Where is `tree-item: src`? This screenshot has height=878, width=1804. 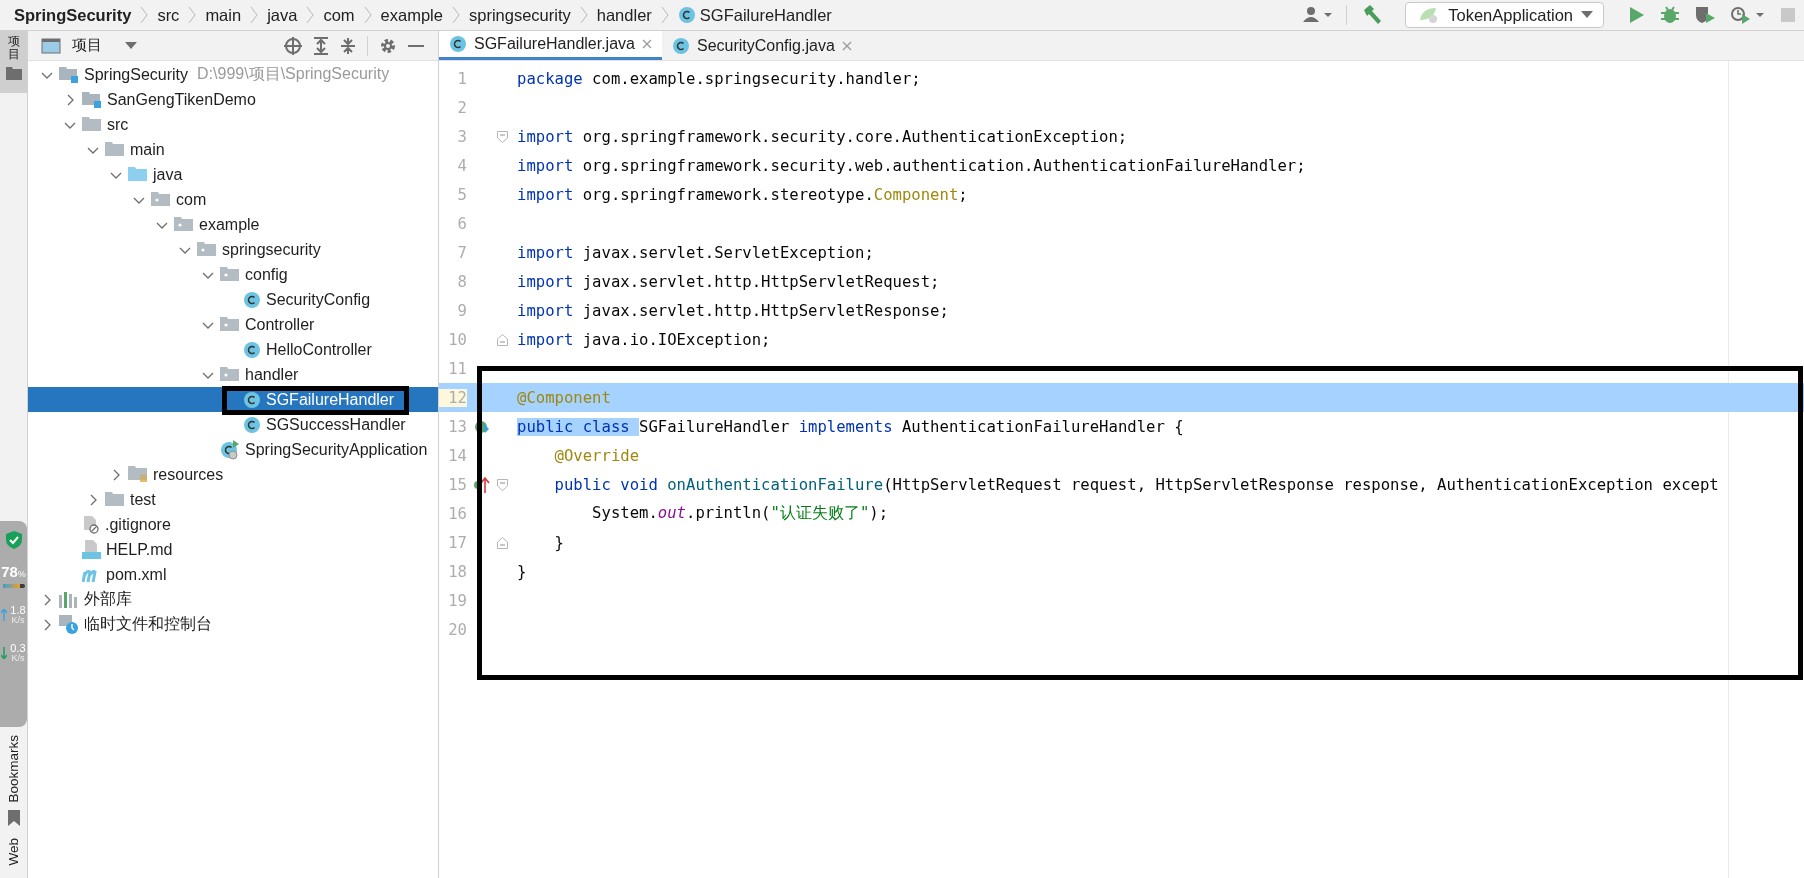 tree-item: src is located at coordinates (233, 124).